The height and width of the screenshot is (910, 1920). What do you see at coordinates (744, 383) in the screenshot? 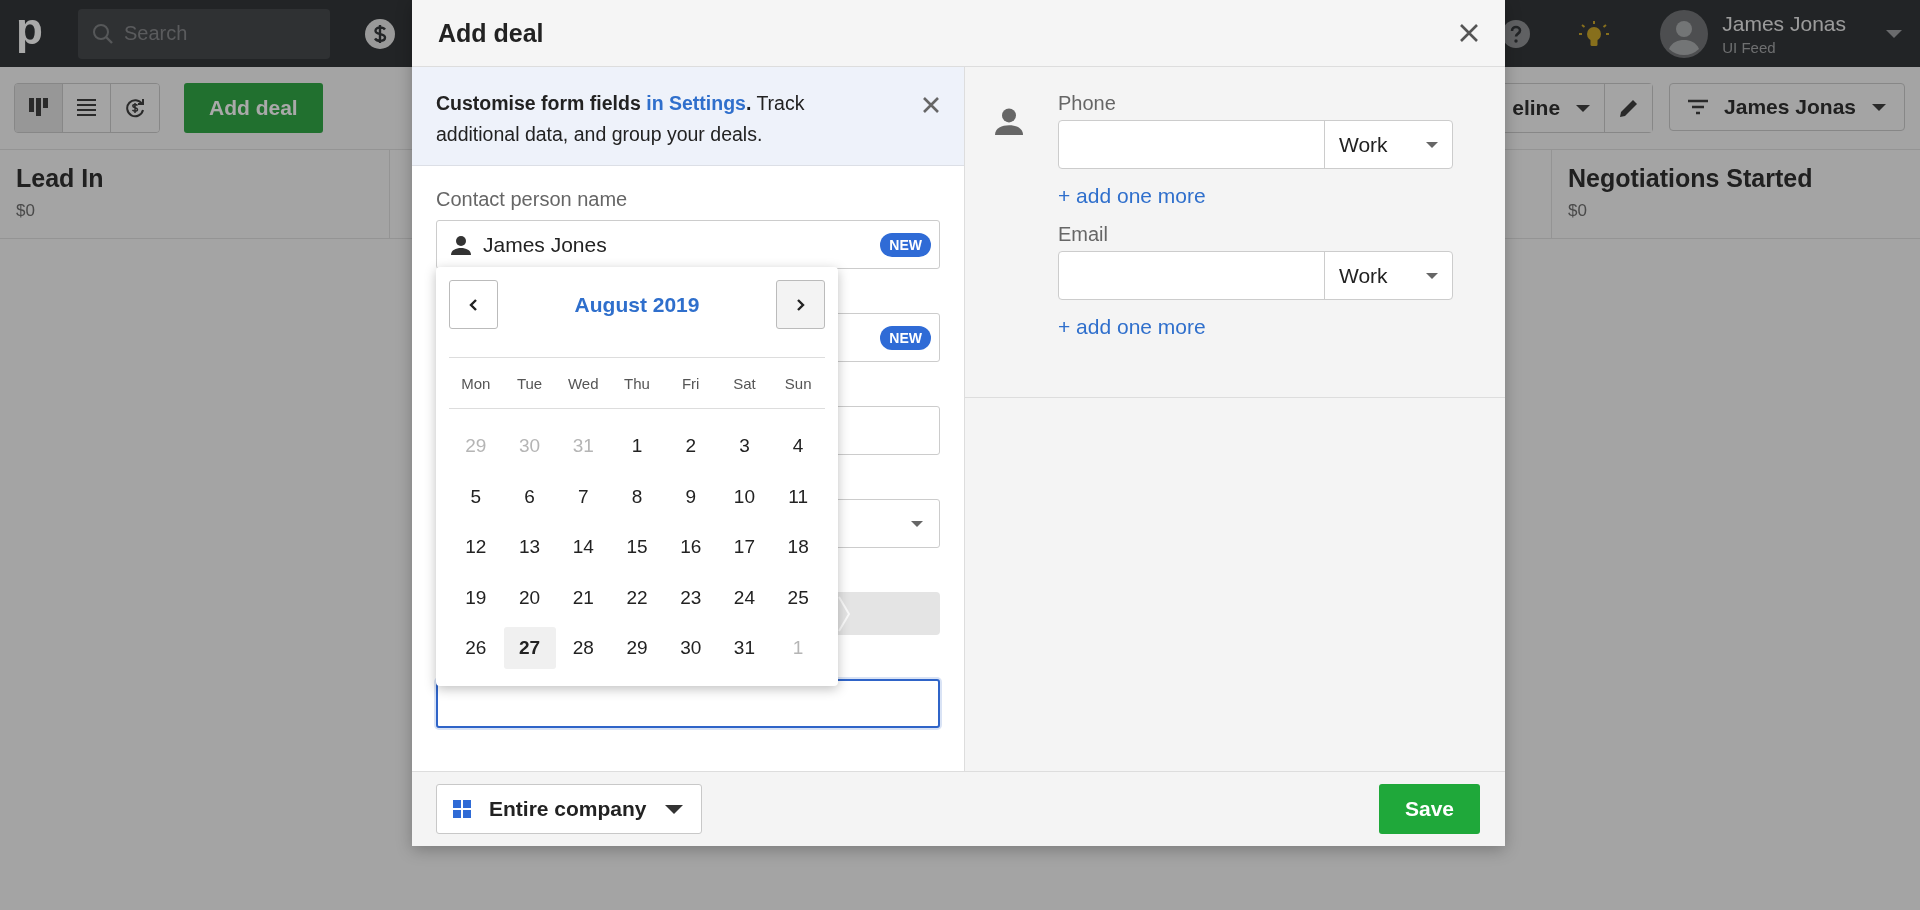
I see `weekday-label: Sat` at bounding box center [744, 383].